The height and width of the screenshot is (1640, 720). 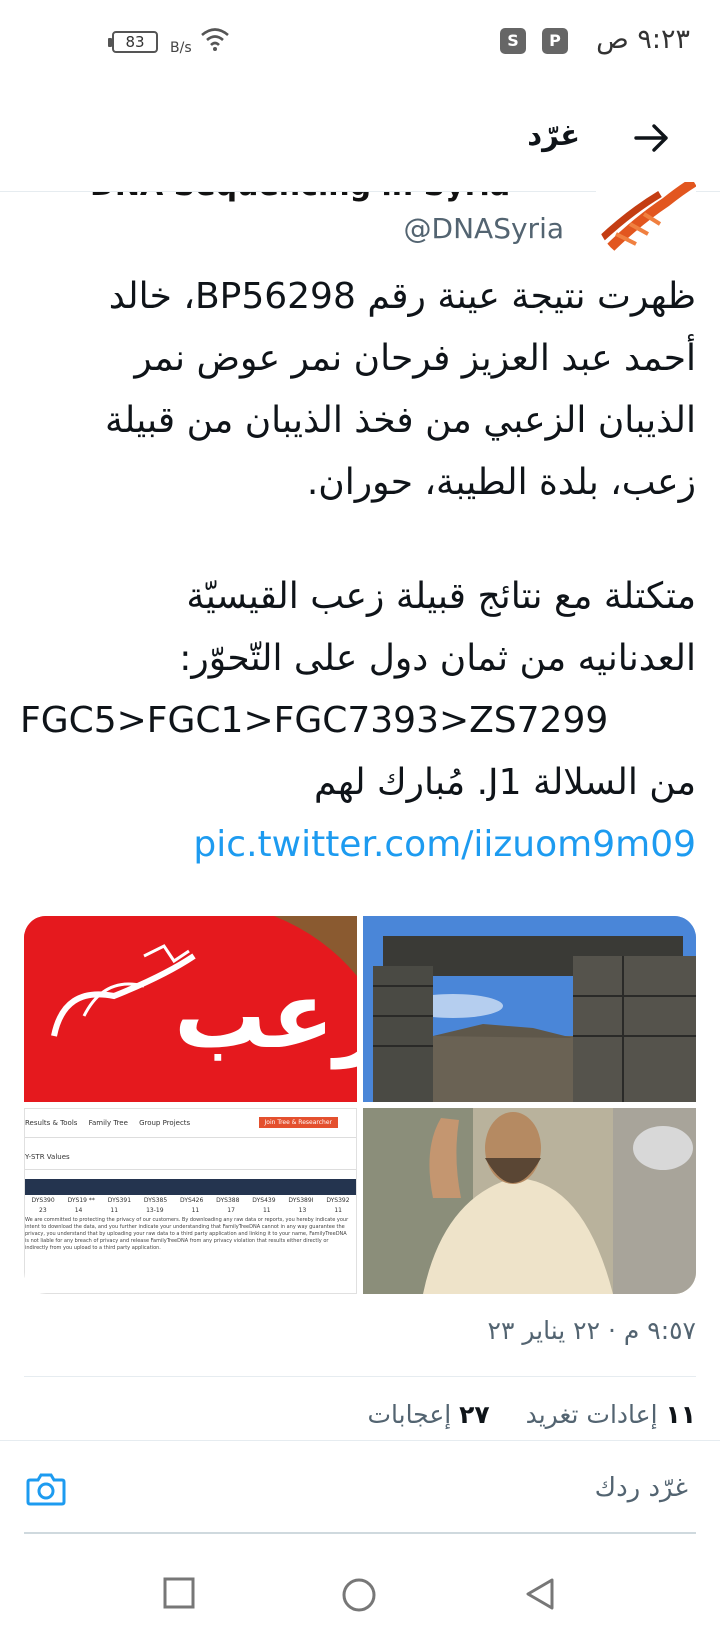 What do you see at coordinates (133, 42) in the screenshot?
I see `battery-icon: 83` at bounding box center [133, 42].